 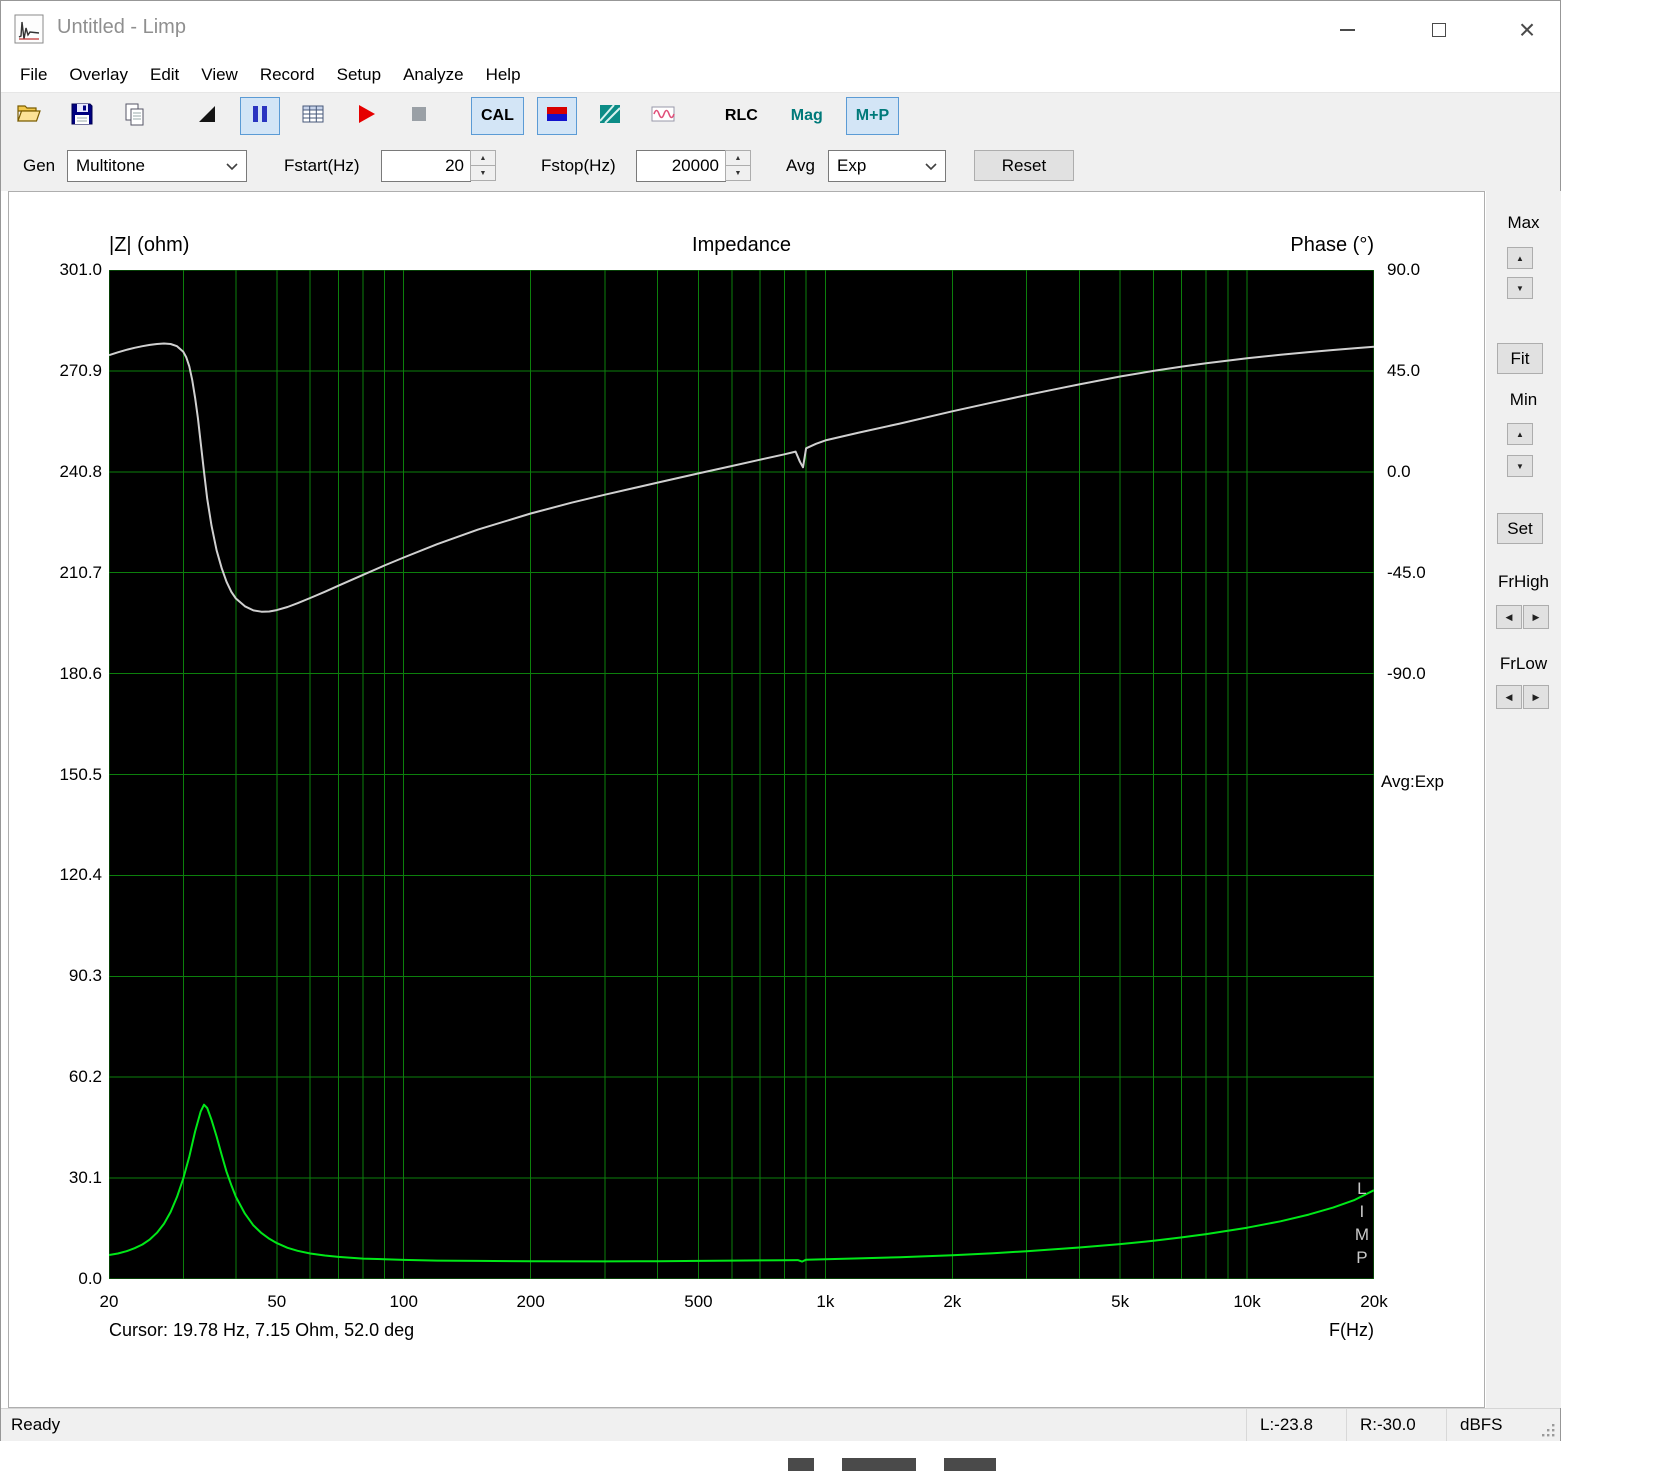 I want to click on pause-button, so click(x=260, y=116).